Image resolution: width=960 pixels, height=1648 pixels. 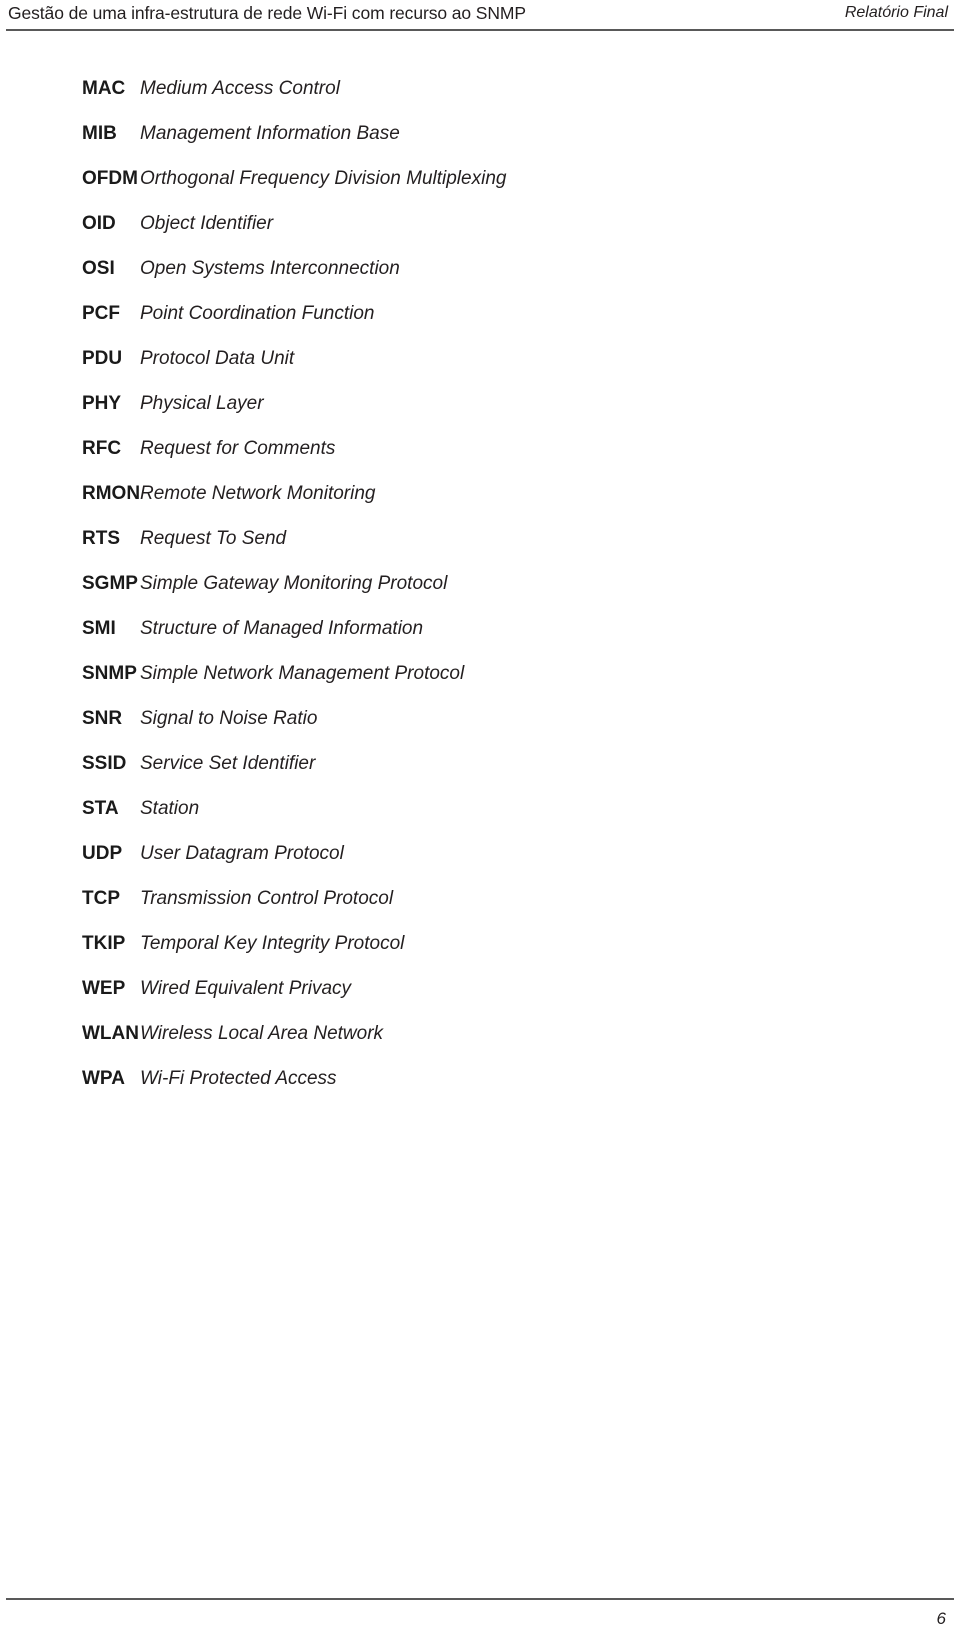 I want to click on glossary-abbreviation: STA, so click(x=100, y=808).